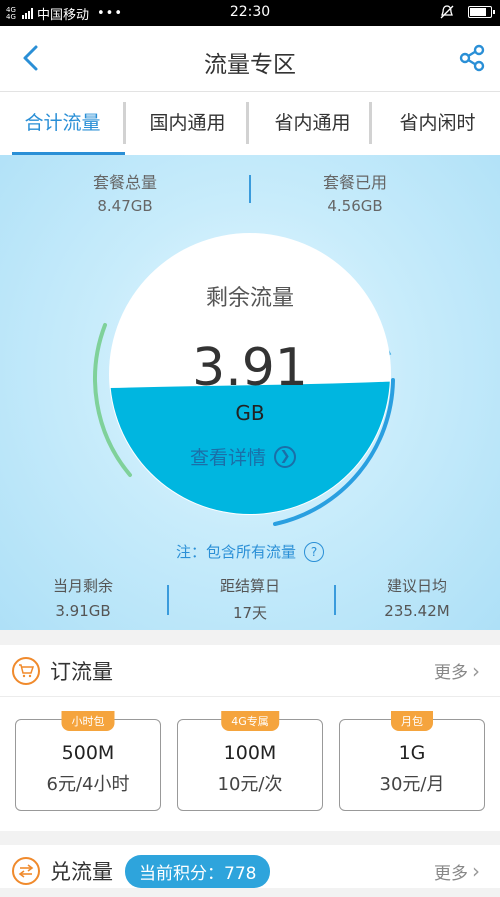 The width and height of the screenshot is (500, 897). I want to click on package-card: 4G专属 100M 10元/次, so click(250, 761).